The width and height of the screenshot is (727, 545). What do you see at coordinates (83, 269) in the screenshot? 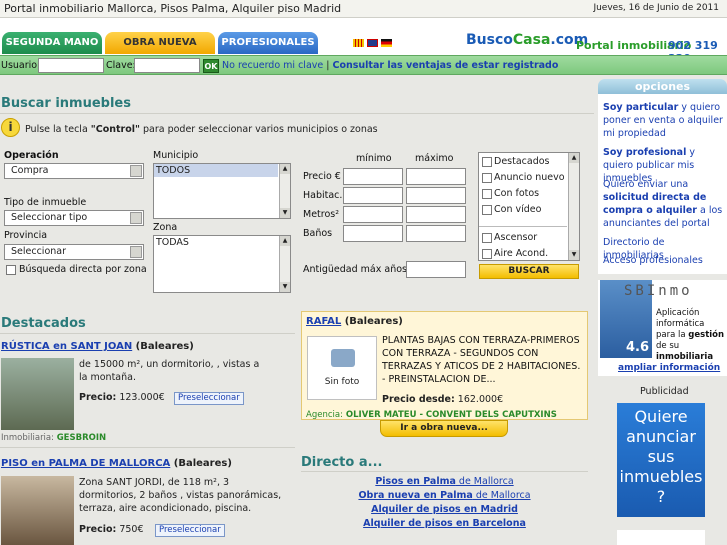
I see `zona-directa-label: Búsqueda directa por zona` at bounding box center [83, 269].